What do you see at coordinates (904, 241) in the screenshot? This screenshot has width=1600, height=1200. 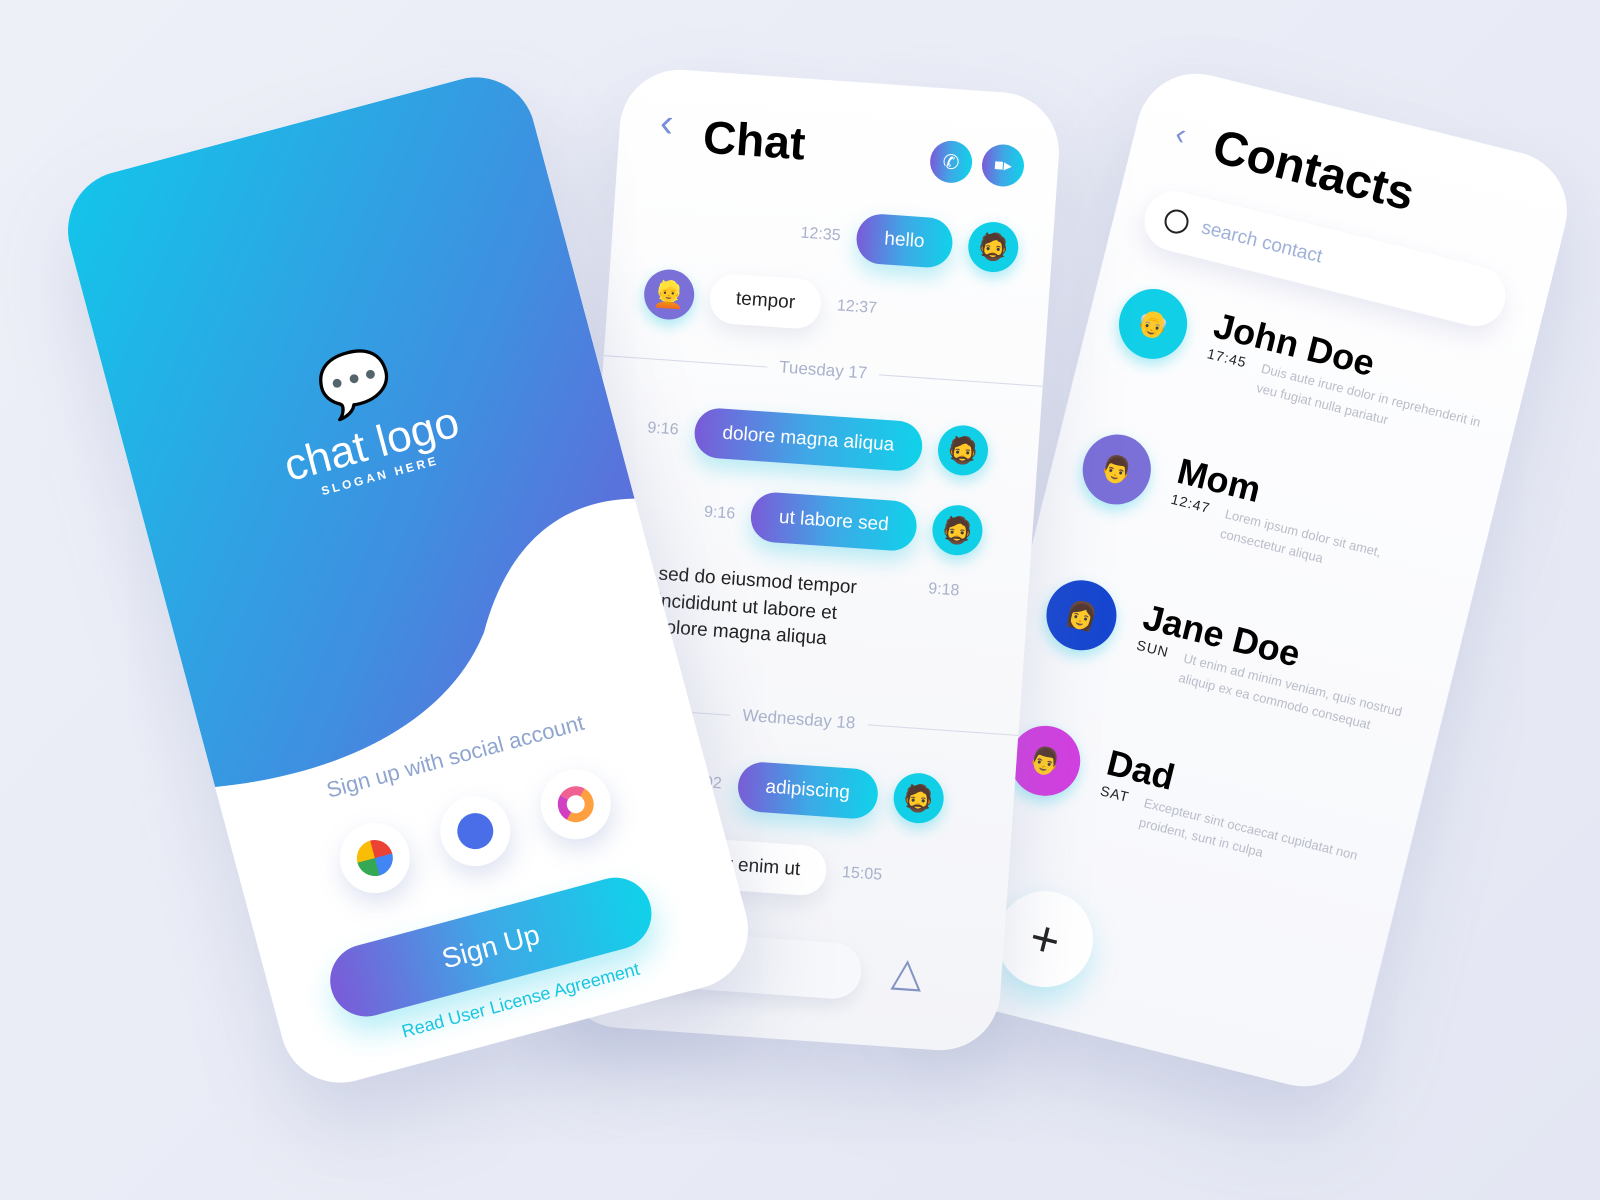 I see `message-bubble: hello` at bounding box center [904, 241].